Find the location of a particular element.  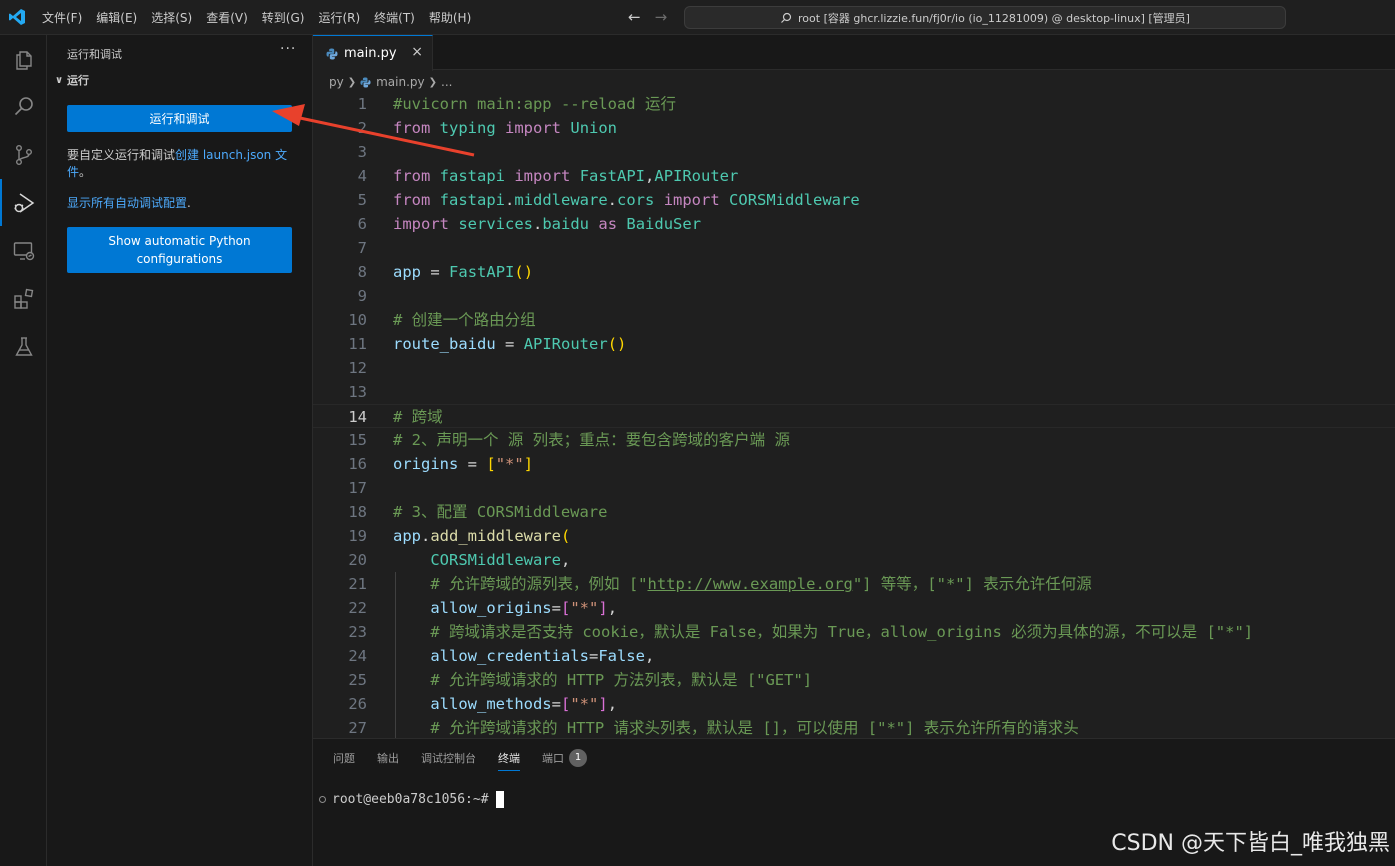

line-number: 12 is located at coordinates (357, 368).